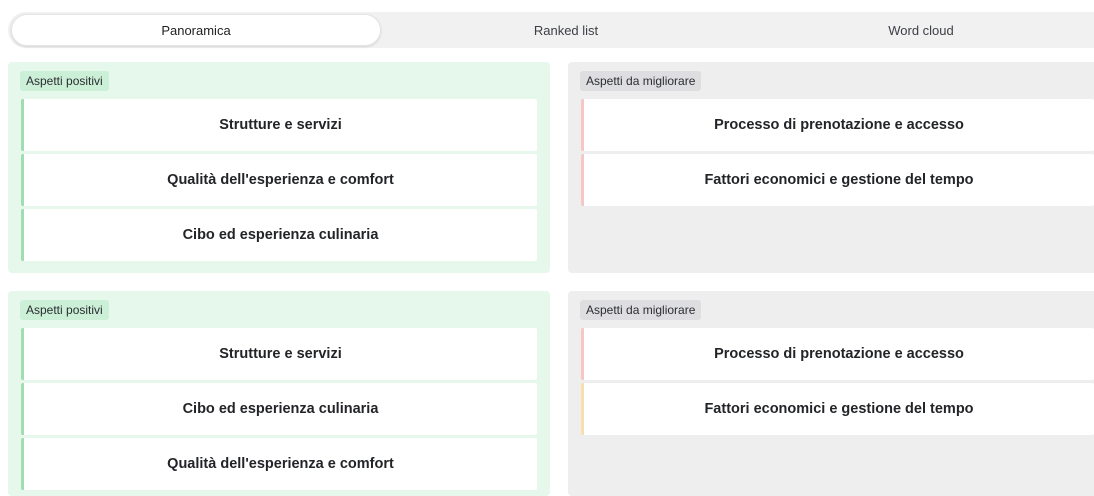 The image size is (1094, 496). What do you see at coordinates (921, 30) in the screenshot?
I see `tab-word-cloud: Word cloud` at bounding box center [921, 30].